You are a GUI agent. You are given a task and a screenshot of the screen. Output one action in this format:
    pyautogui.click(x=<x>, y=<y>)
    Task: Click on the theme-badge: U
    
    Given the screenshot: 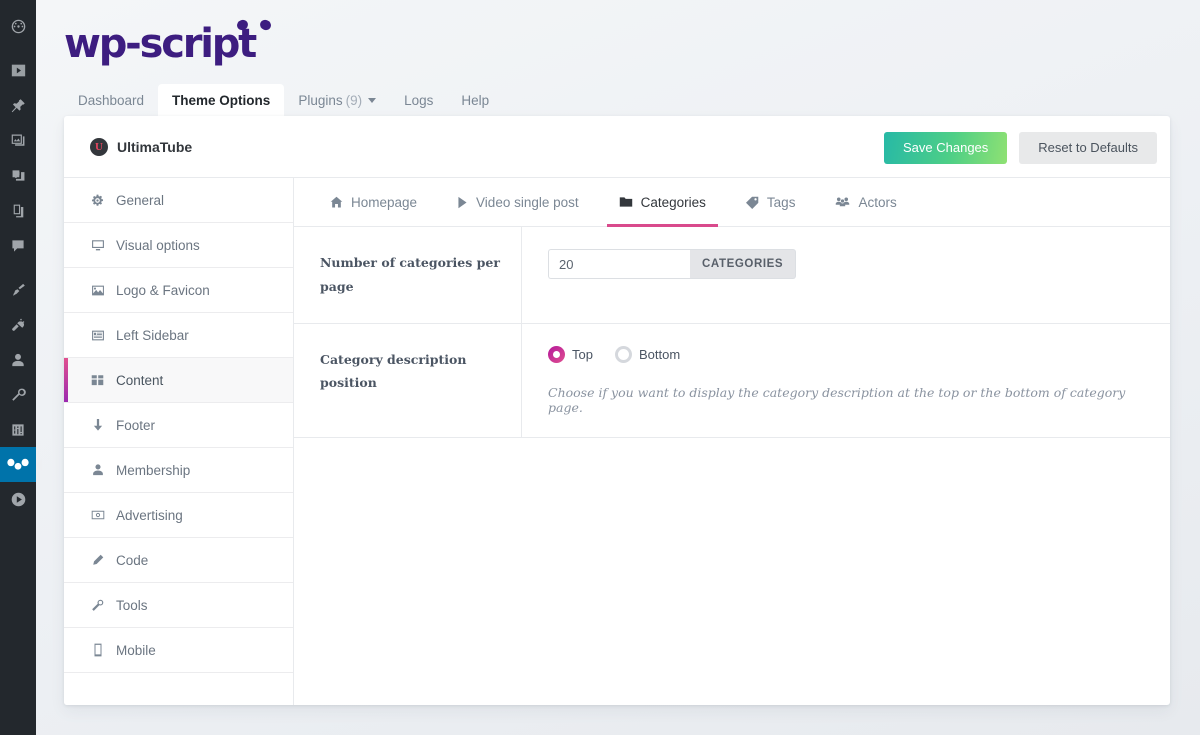 What is the action you would take?
    pyautogui.click(x=99, y=147)
    